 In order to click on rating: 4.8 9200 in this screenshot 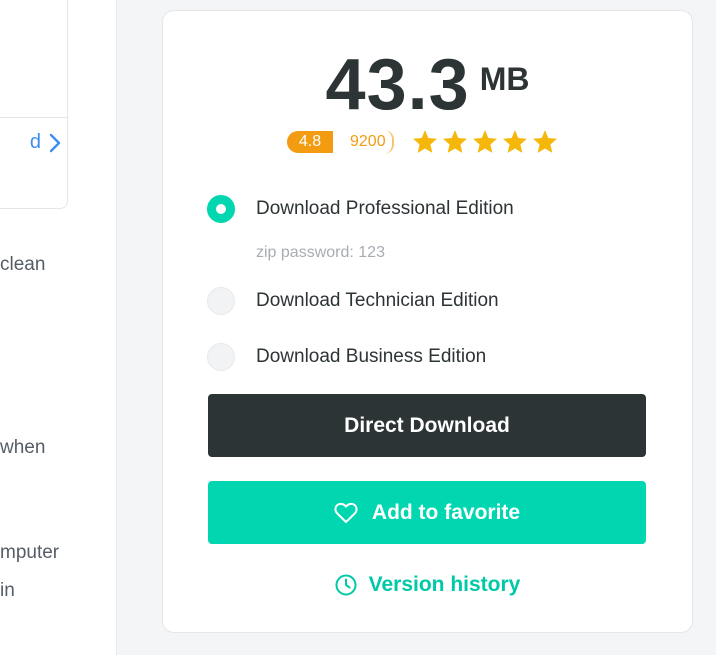, I will do `click(422, 141)`.